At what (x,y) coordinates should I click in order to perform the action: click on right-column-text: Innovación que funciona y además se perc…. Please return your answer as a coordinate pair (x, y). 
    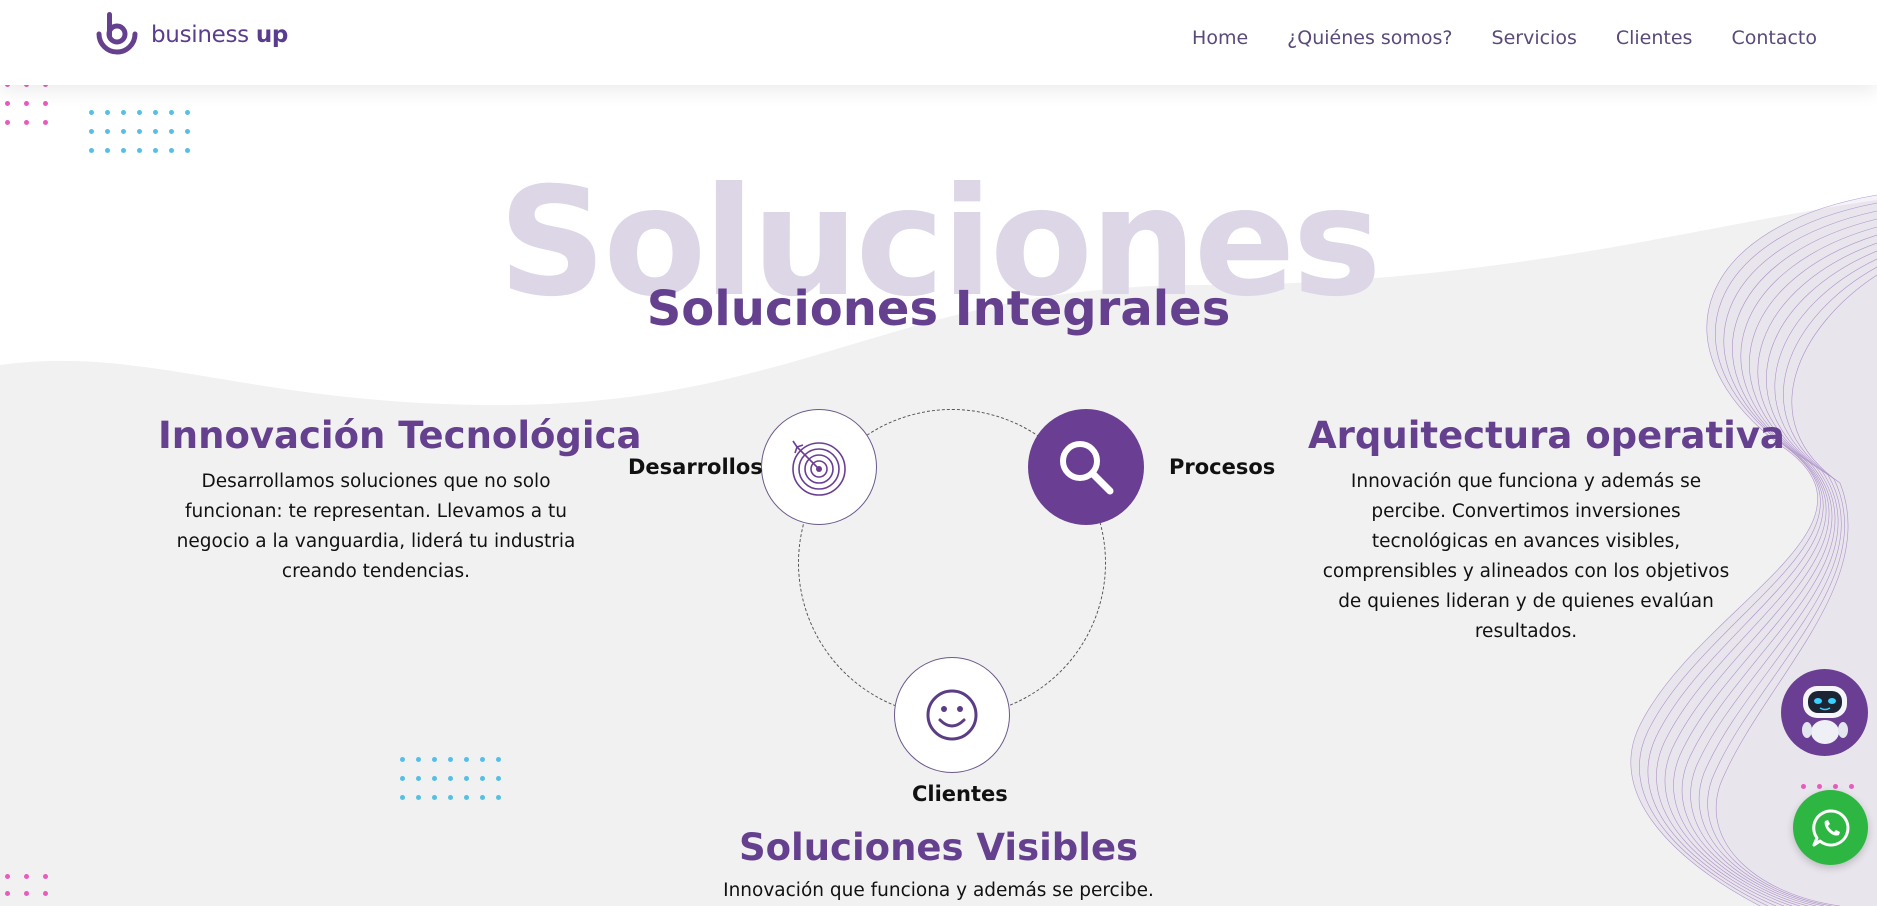
    Looking at the image, I should click on (1526, 556).